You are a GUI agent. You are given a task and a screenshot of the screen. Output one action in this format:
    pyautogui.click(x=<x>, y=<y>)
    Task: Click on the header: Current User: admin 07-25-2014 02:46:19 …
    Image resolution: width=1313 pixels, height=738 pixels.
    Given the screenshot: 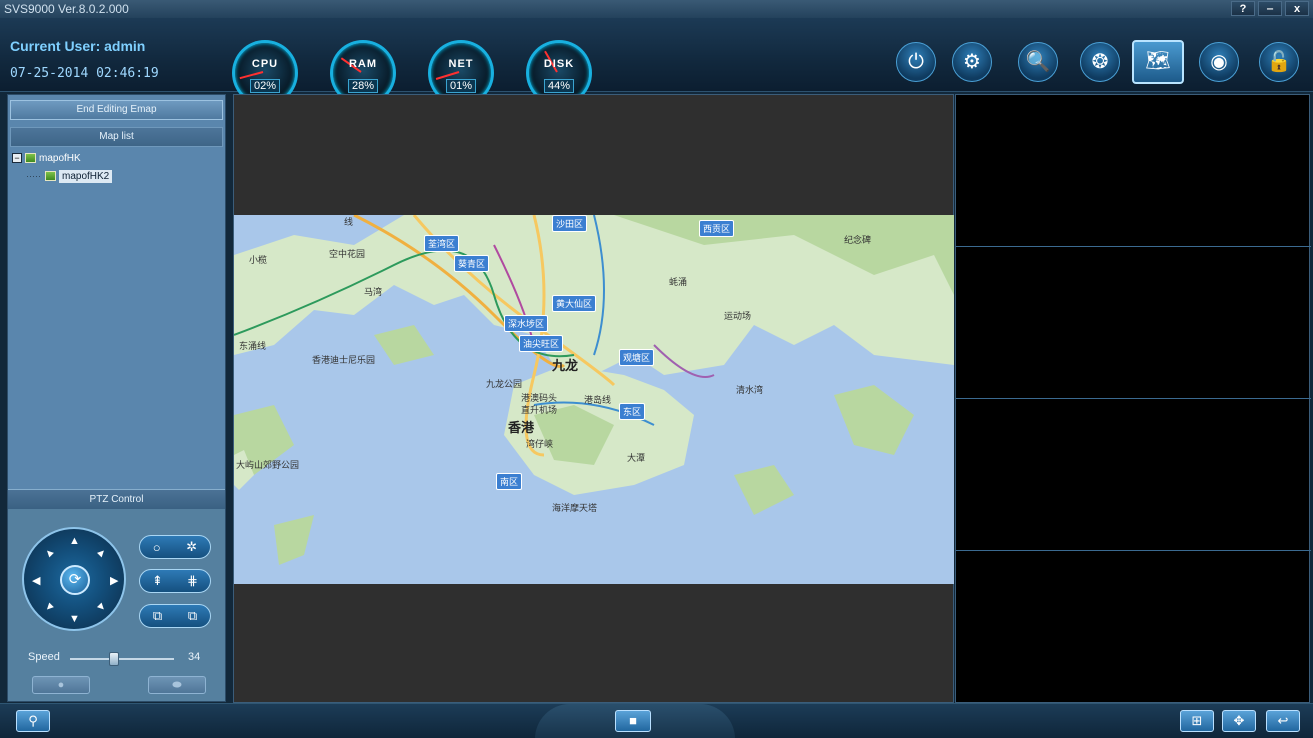 What is the action you would take?
    pyautogui.click(x=656, y=62)
    